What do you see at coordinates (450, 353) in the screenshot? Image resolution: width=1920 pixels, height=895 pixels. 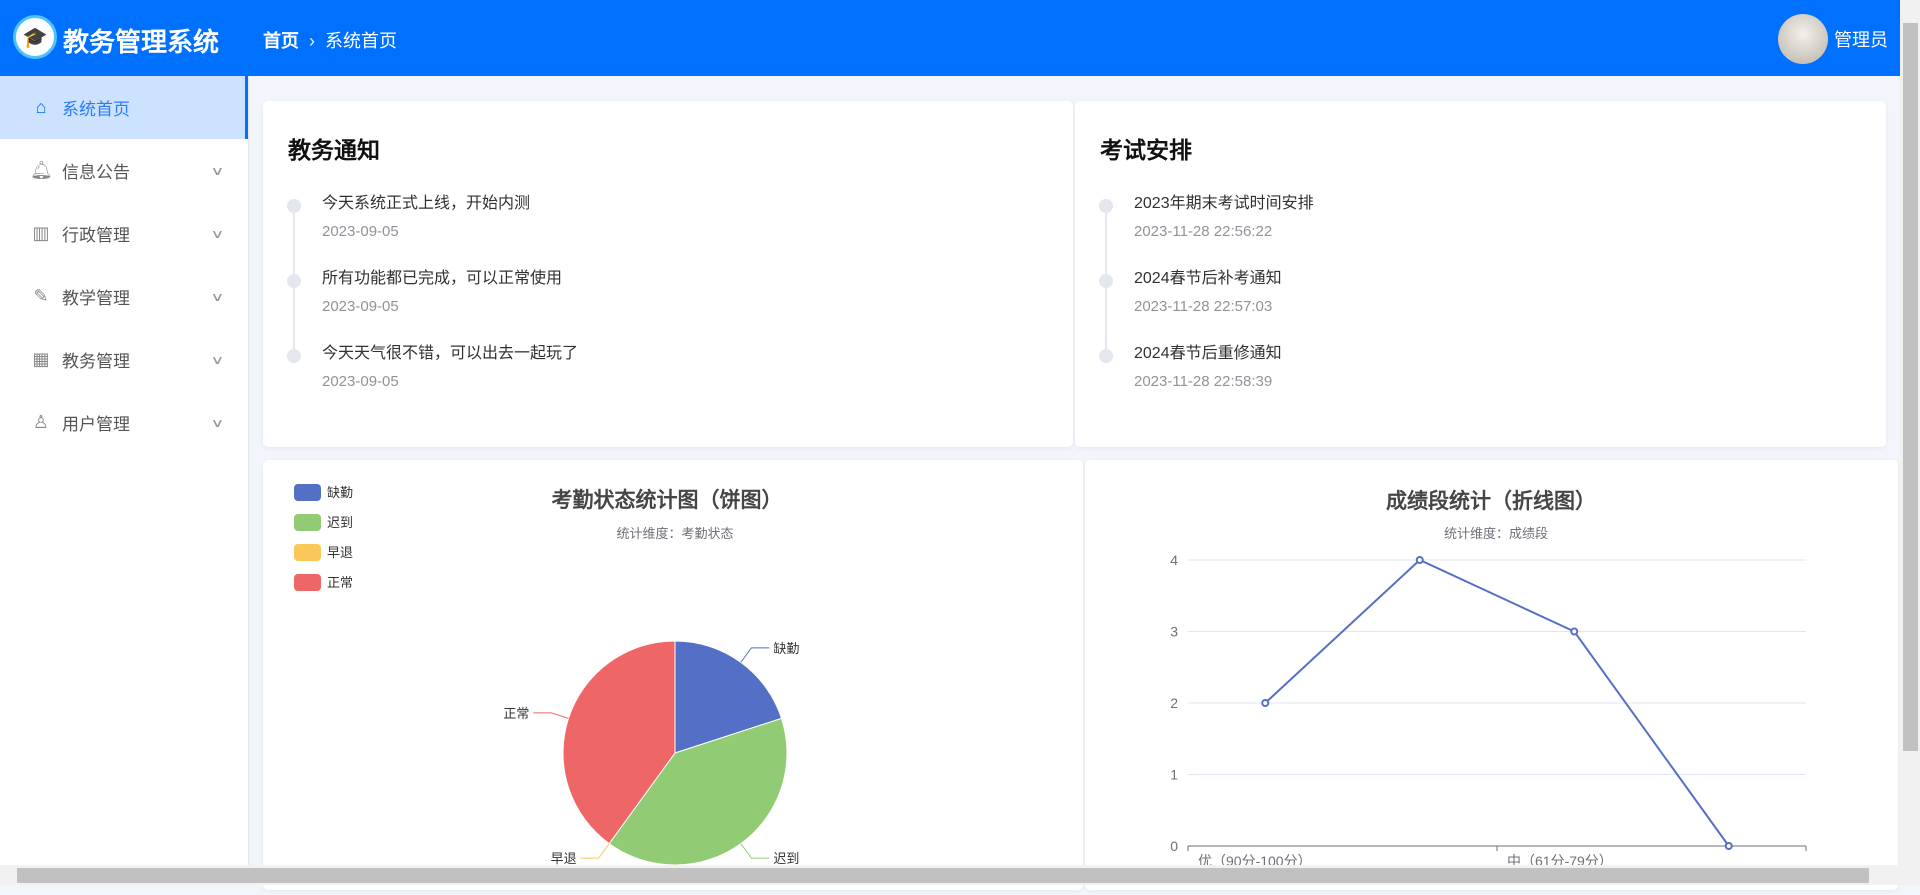 I see `item-title: 今天天气很不错，可以出去一起玩了` at bounding box center [450, 353].